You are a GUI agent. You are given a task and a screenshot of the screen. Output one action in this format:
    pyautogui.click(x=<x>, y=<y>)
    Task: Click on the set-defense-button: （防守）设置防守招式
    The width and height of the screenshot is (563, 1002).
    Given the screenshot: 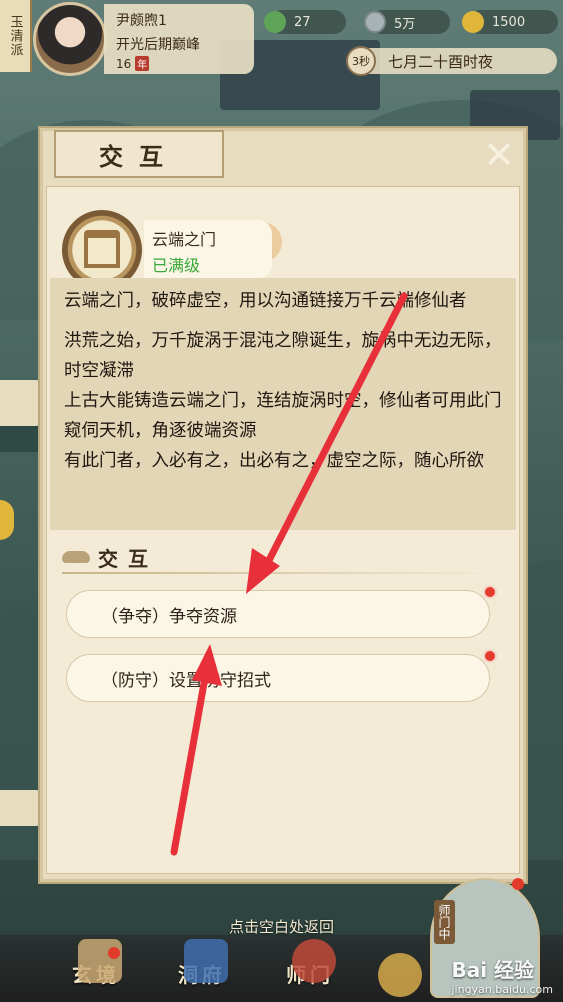 What is the action you would take?
    pyautogui.click(x=281, y=675)
    